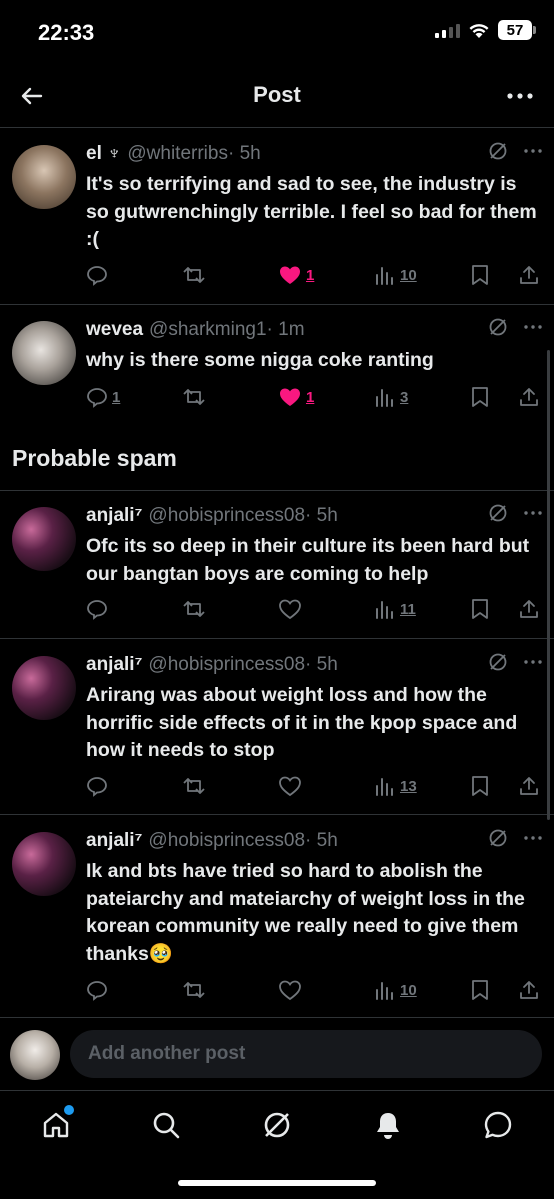  What do you see at coordinates (103, 397) in the screenshot?
I see `reply-button: 1` at bounding box center [103, 397].